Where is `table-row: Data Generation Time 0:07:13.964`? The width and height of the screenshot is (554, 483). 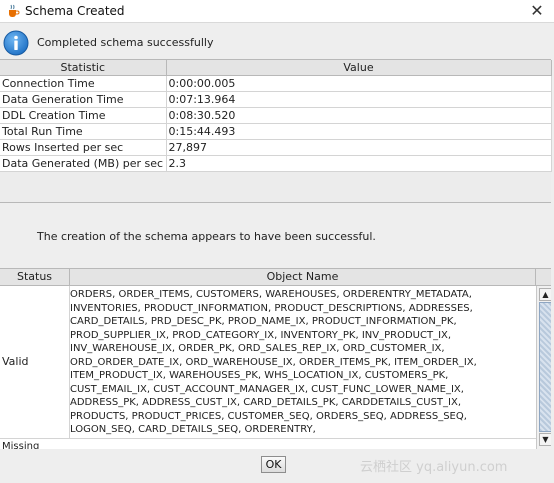 table-row: Data Generation Time 0:07:13.964 is located at coordinates (276, 99).